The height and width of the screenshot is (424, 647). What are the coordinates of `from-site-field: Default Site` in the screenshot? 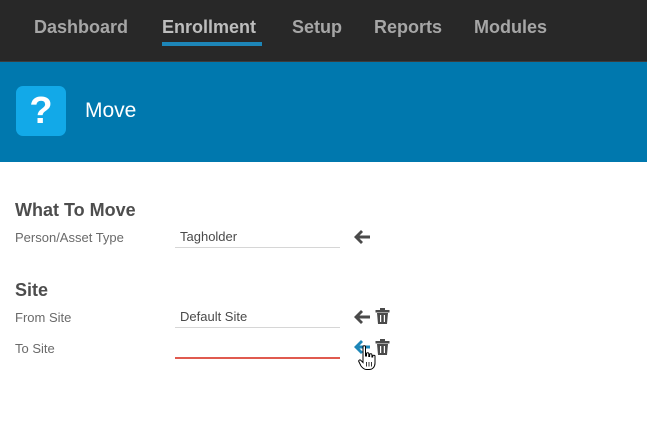 It's located at (257, 317).